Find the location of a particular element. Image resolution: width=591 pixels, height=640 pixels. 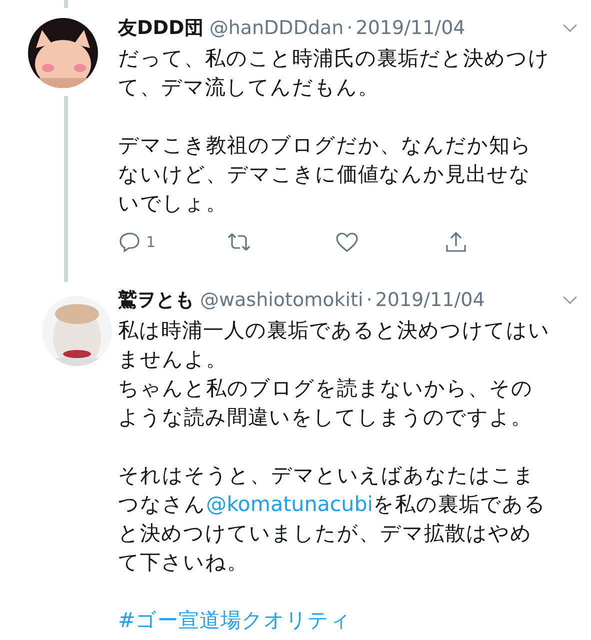

user-handle: @hanDDDdan is located at coordinates (276, 28).